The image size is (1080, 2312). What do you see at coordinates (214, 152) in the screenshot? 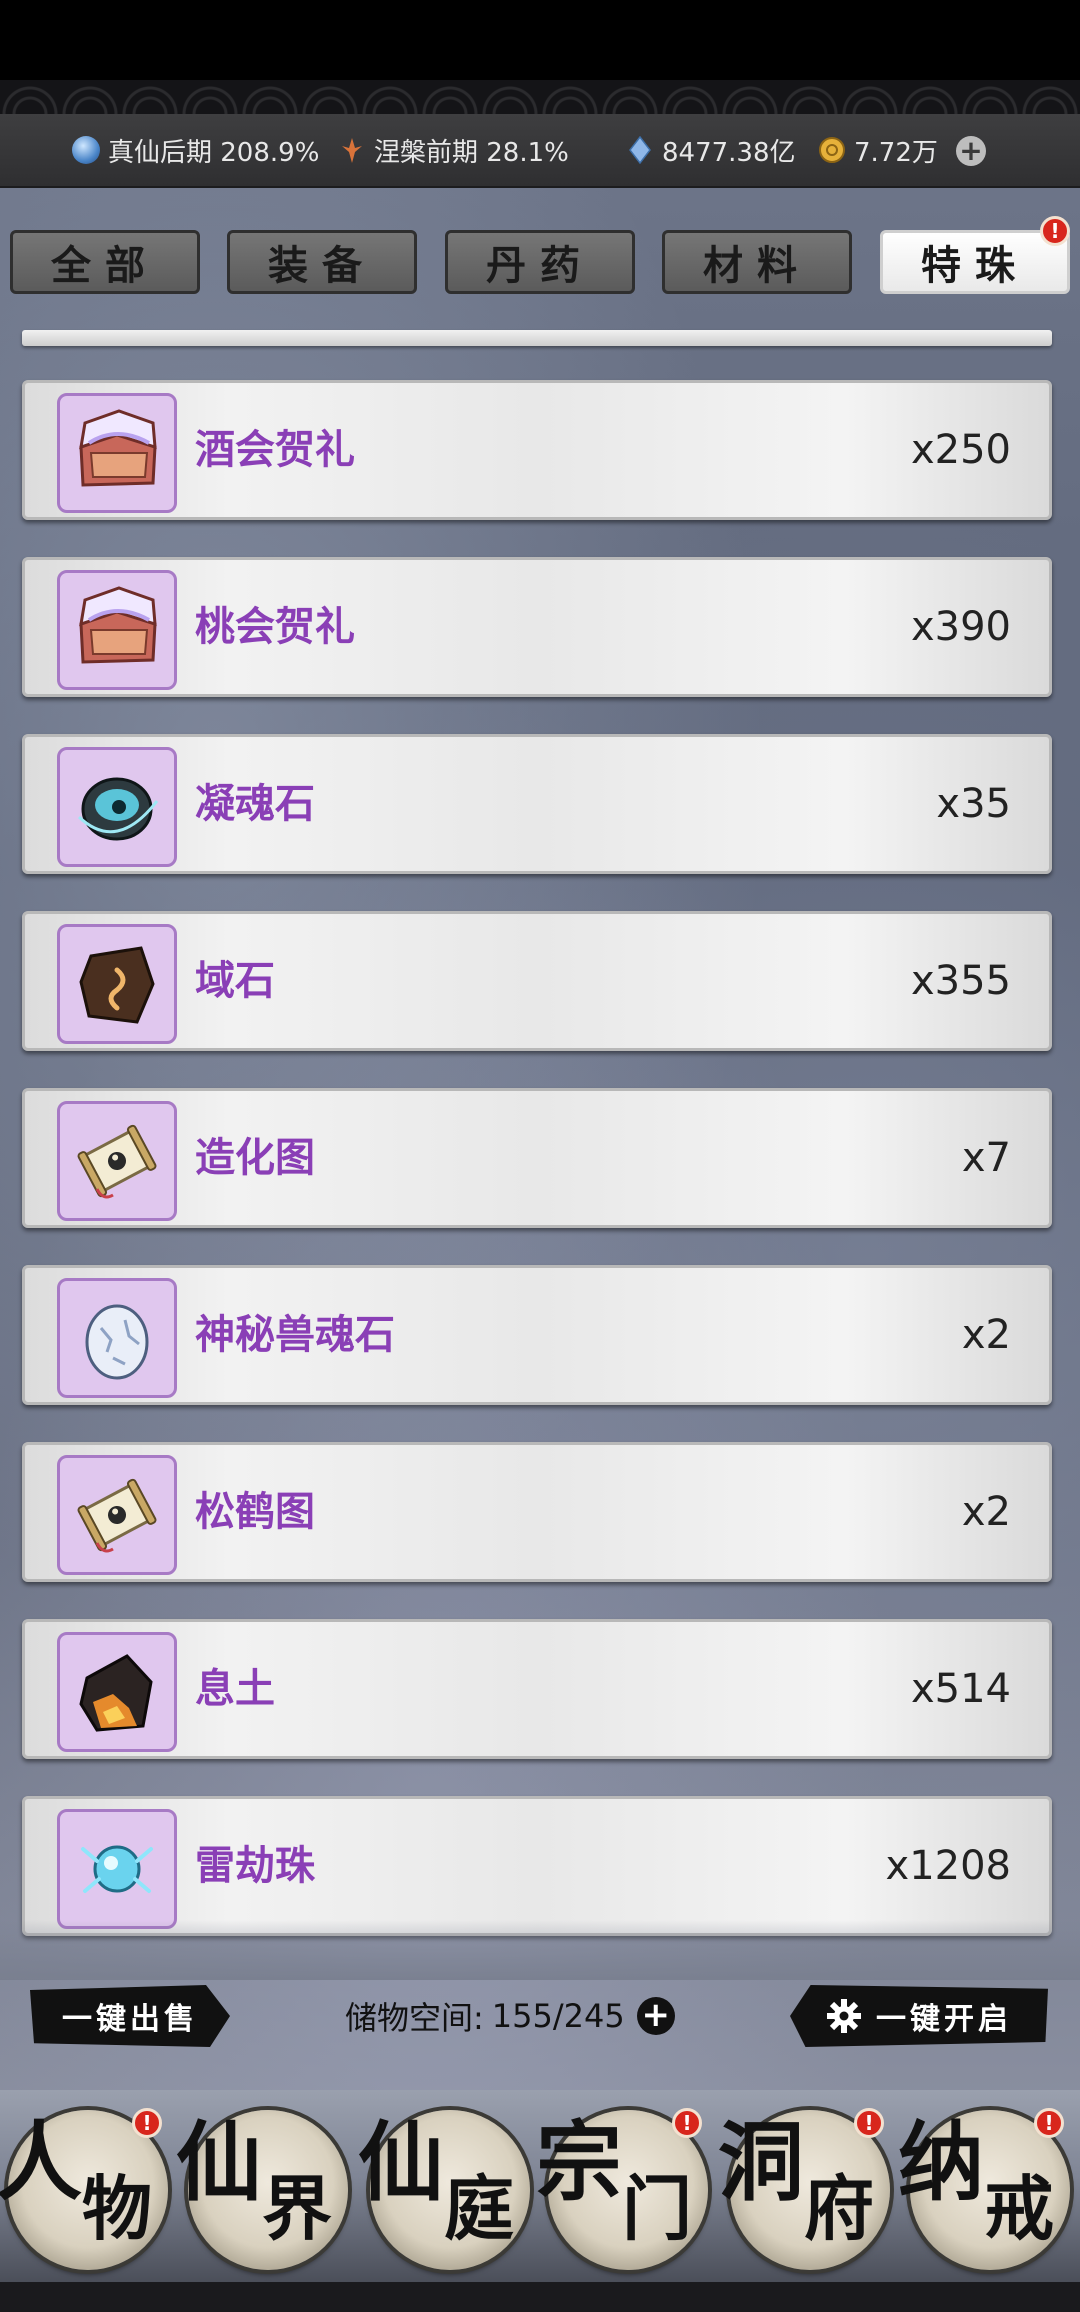
I see `realm-progress-text: 真仙后期 208.9%` at bounding box center [214, 152].